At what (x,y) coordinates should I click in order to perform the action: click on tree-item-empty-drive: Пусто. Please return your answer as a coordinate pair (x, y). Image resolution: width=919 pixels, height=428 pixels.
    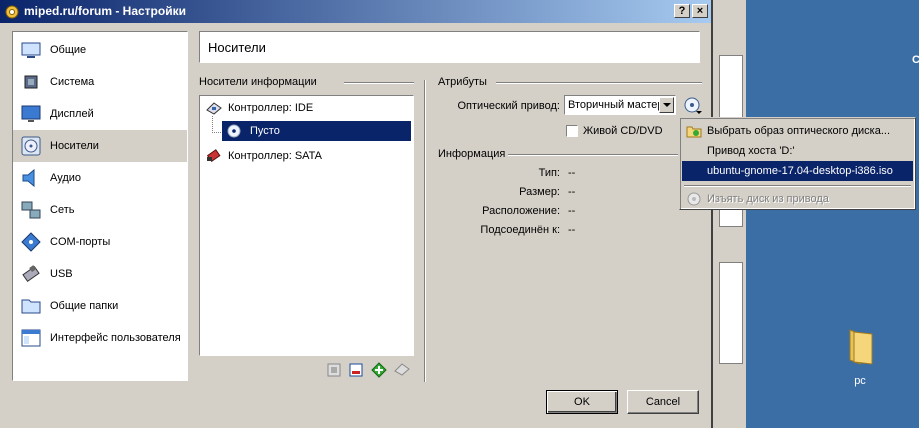
    Looking at the image, I should click on (316, 131).